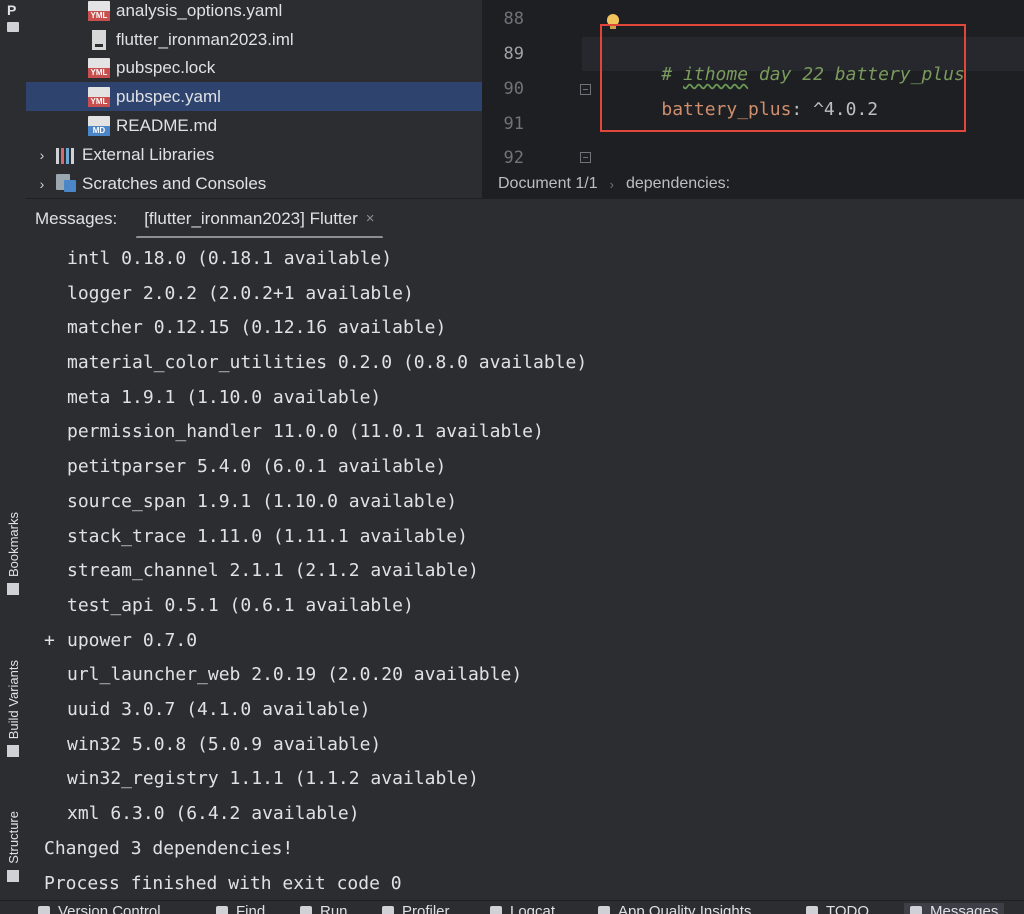 The image size is (1024, 914). Describe the element at coordinates (812, 909) in the screenshot. I see `list-icon` at that location.